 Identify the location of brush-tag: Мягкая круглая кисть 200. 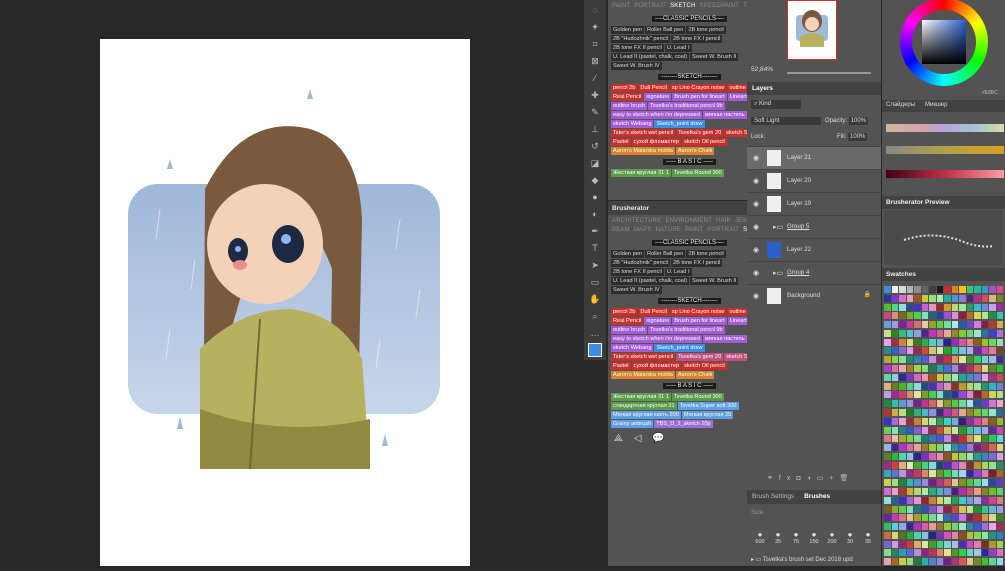
(646, 415).